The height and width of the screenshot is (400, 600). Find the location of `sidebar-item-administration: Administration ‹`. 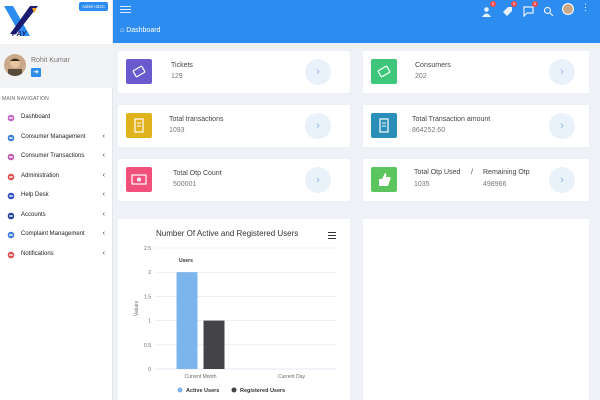

sidebar-item-administration: Administration ‹ is located at coordinates (56, 179).